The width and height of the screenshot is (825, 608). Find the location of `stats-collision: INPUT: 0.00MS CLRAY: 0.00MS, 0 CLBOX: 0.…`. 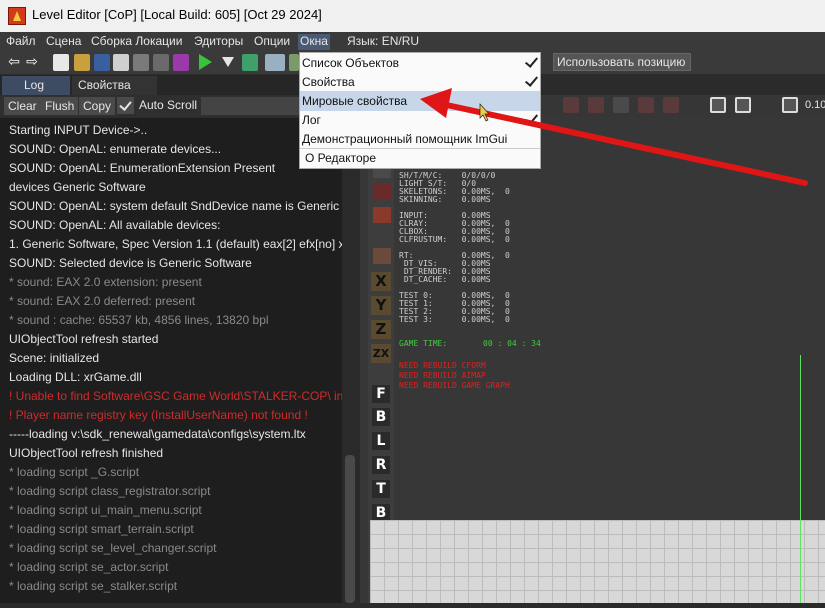

stats-collision: INPUT: 0.00MS CLRAY: 0.00MS, 0 CLBOX: 0.… is located at coordinates (454, 227).